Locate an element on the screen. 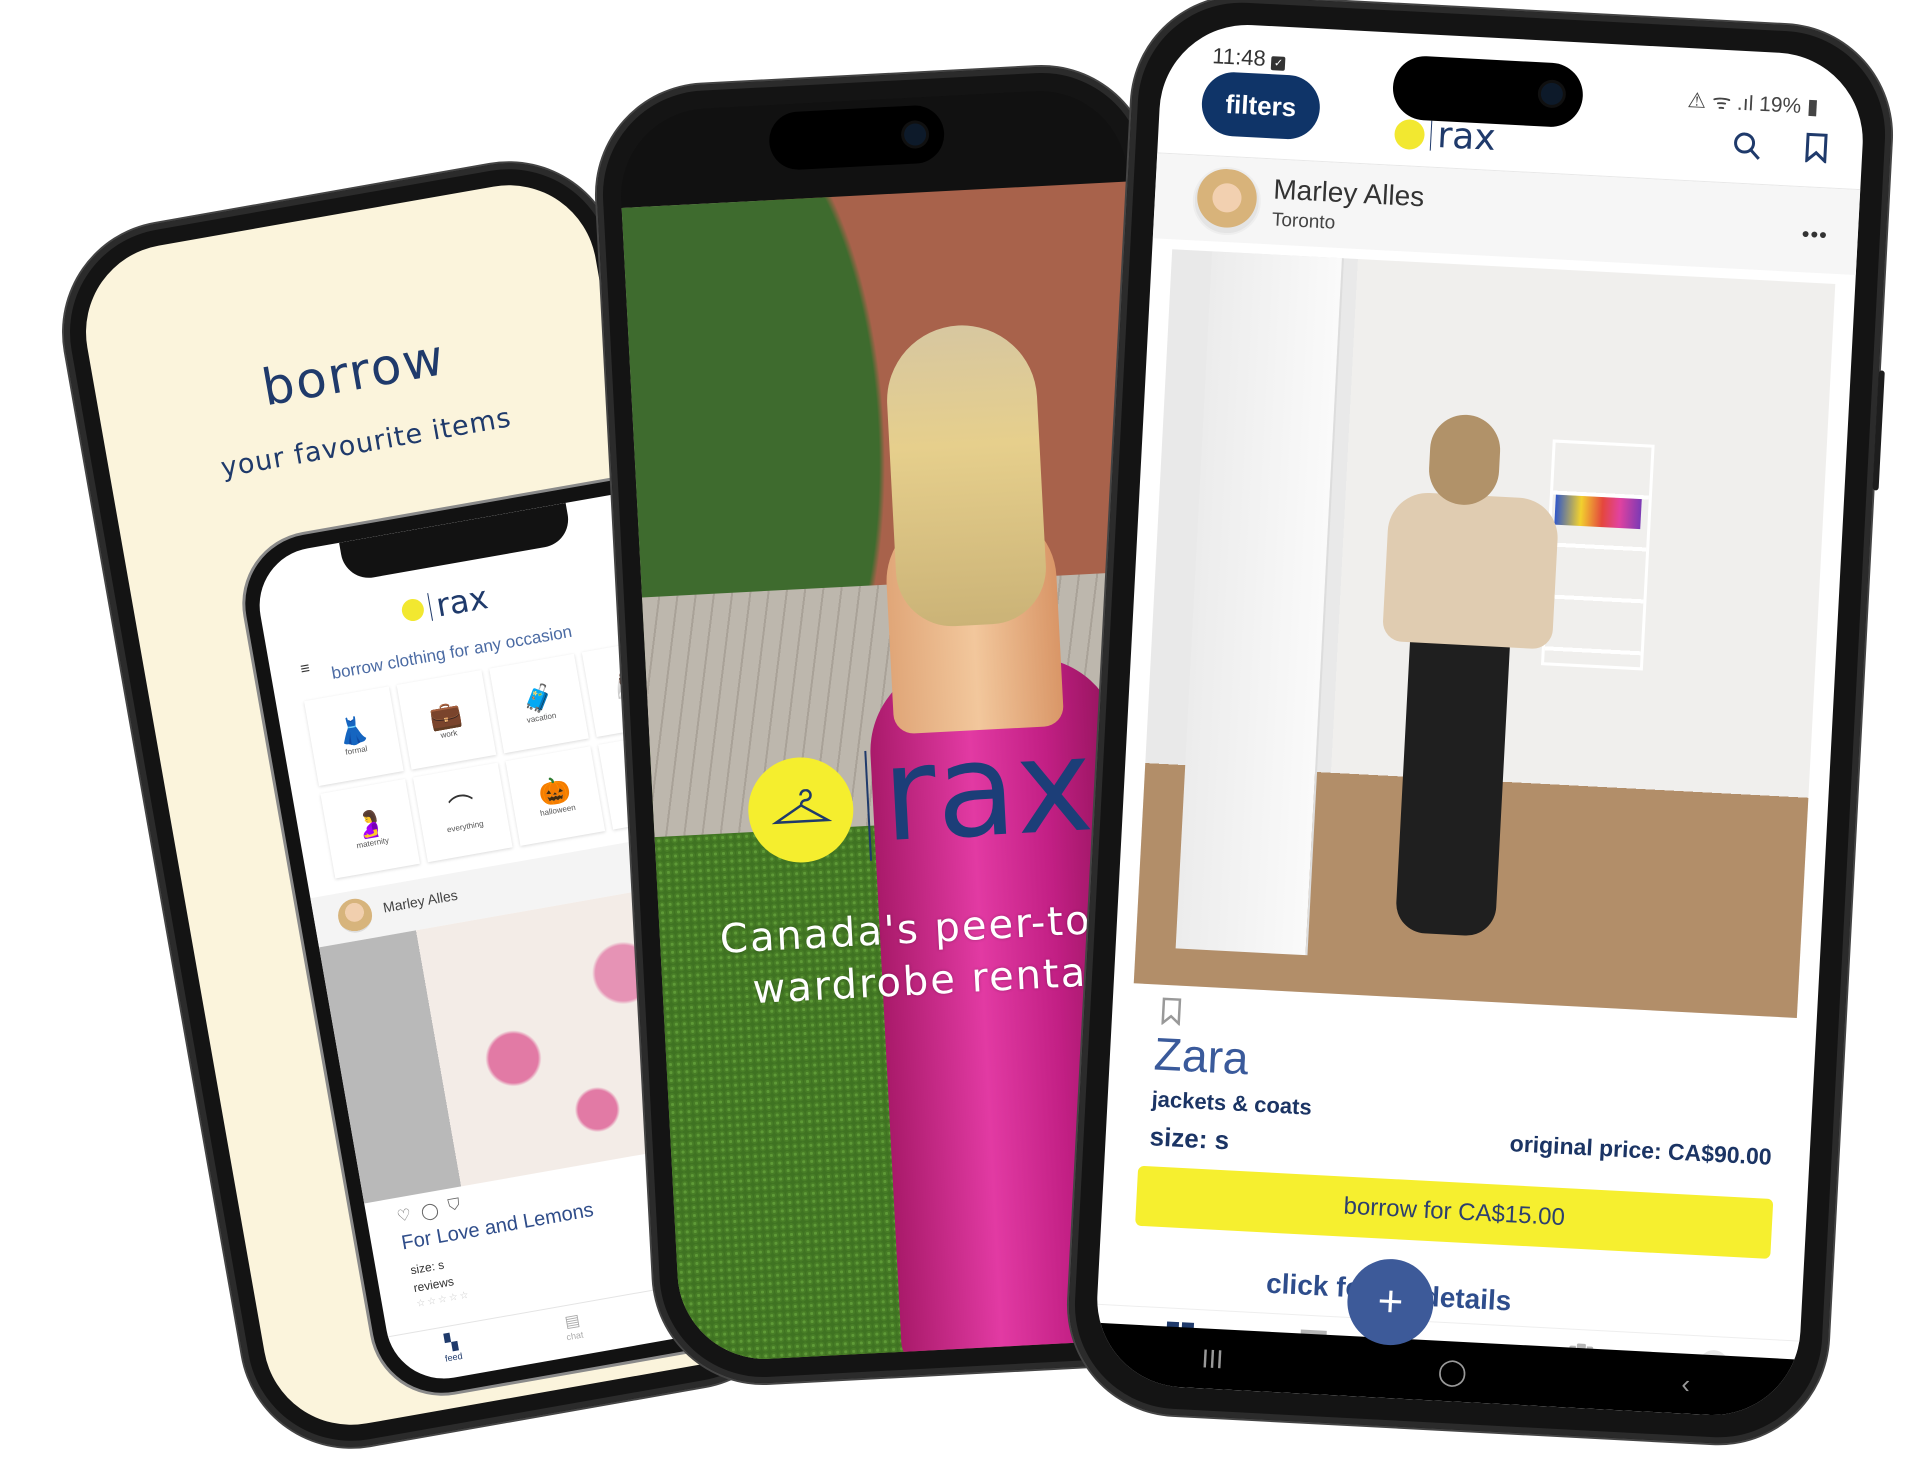  item-original-price: original price: CA$90.00 is located at coordinates (1641, 1150).